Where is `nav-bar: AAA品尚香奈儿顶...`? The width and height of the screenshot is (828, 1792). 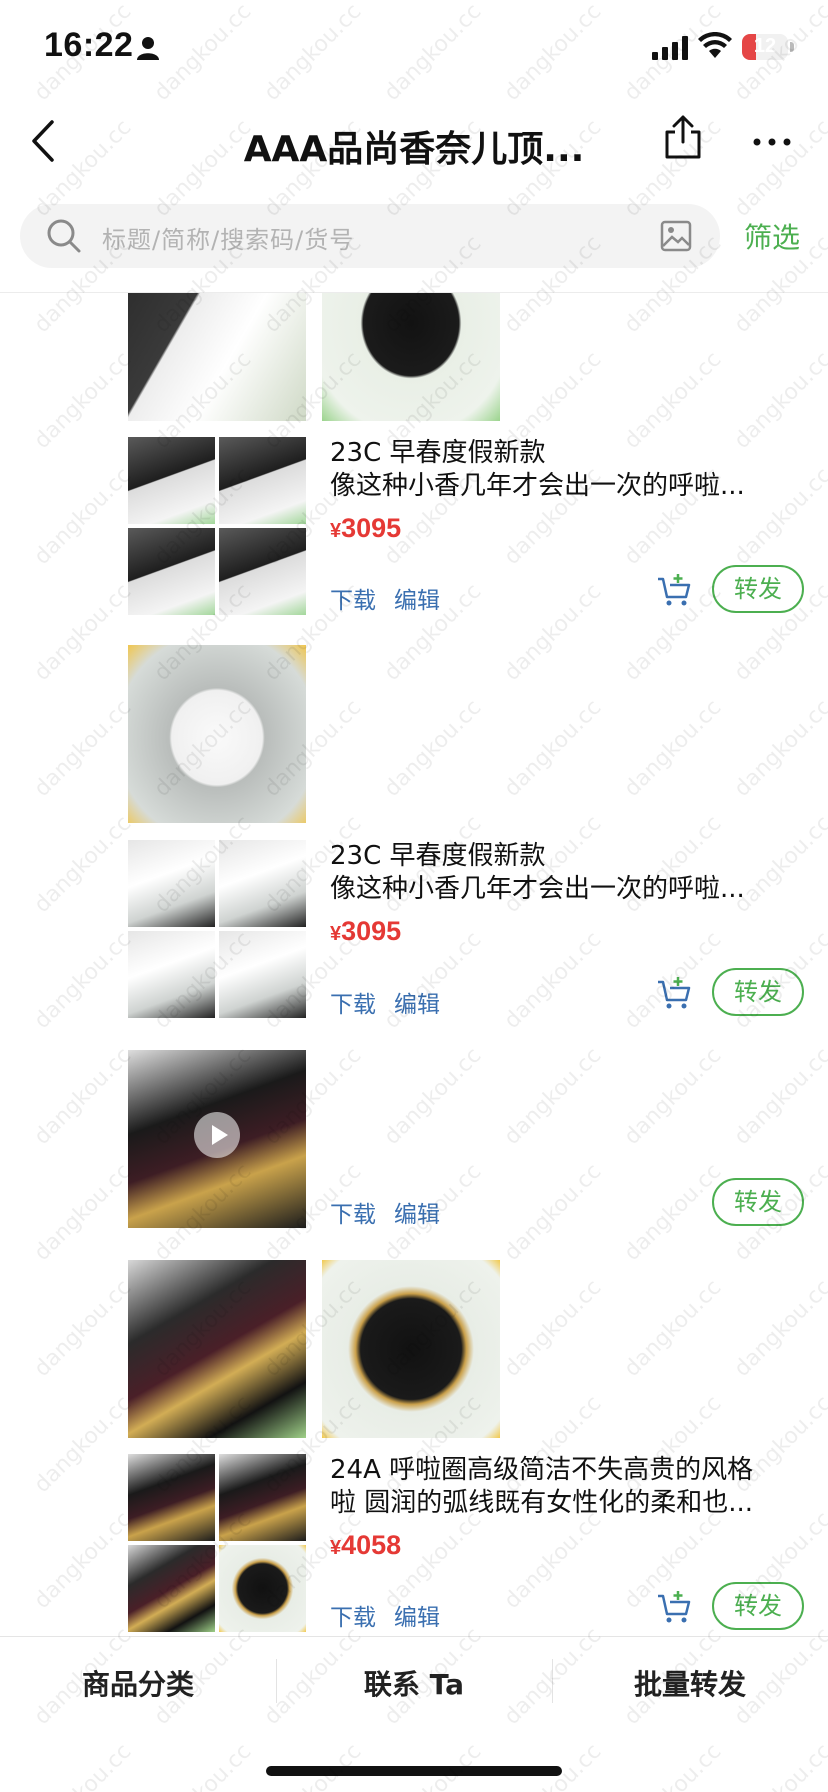 nav-bar: AAA品尚香奈儿顶... is located at coordinates (414, 142).